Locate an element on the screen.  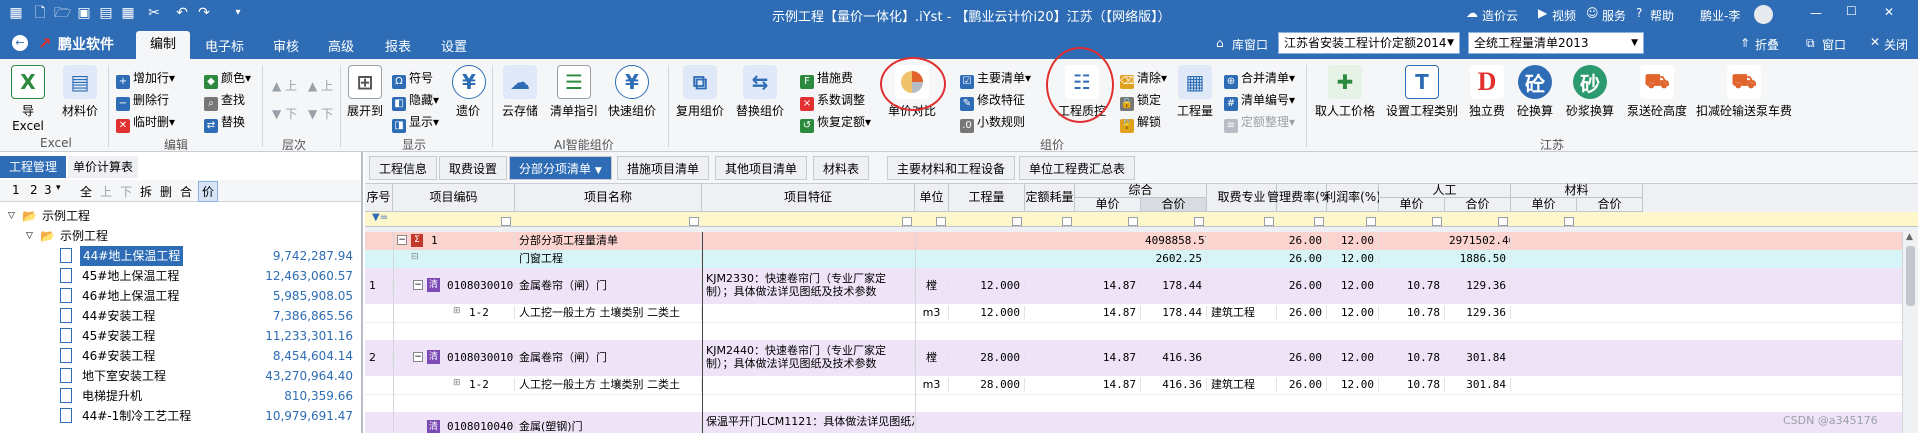
unlock-button: 🔓 解锁 is located at coordinates (1140, 123).